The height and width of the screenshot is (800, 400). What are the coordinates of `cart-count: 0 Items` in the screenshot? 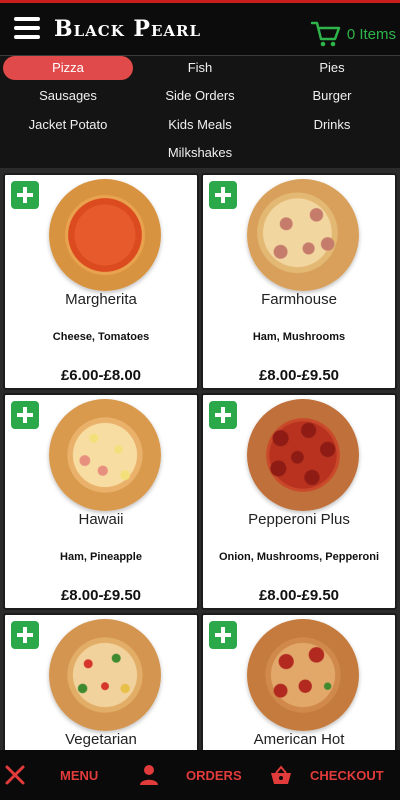 It's located at (371, 34).